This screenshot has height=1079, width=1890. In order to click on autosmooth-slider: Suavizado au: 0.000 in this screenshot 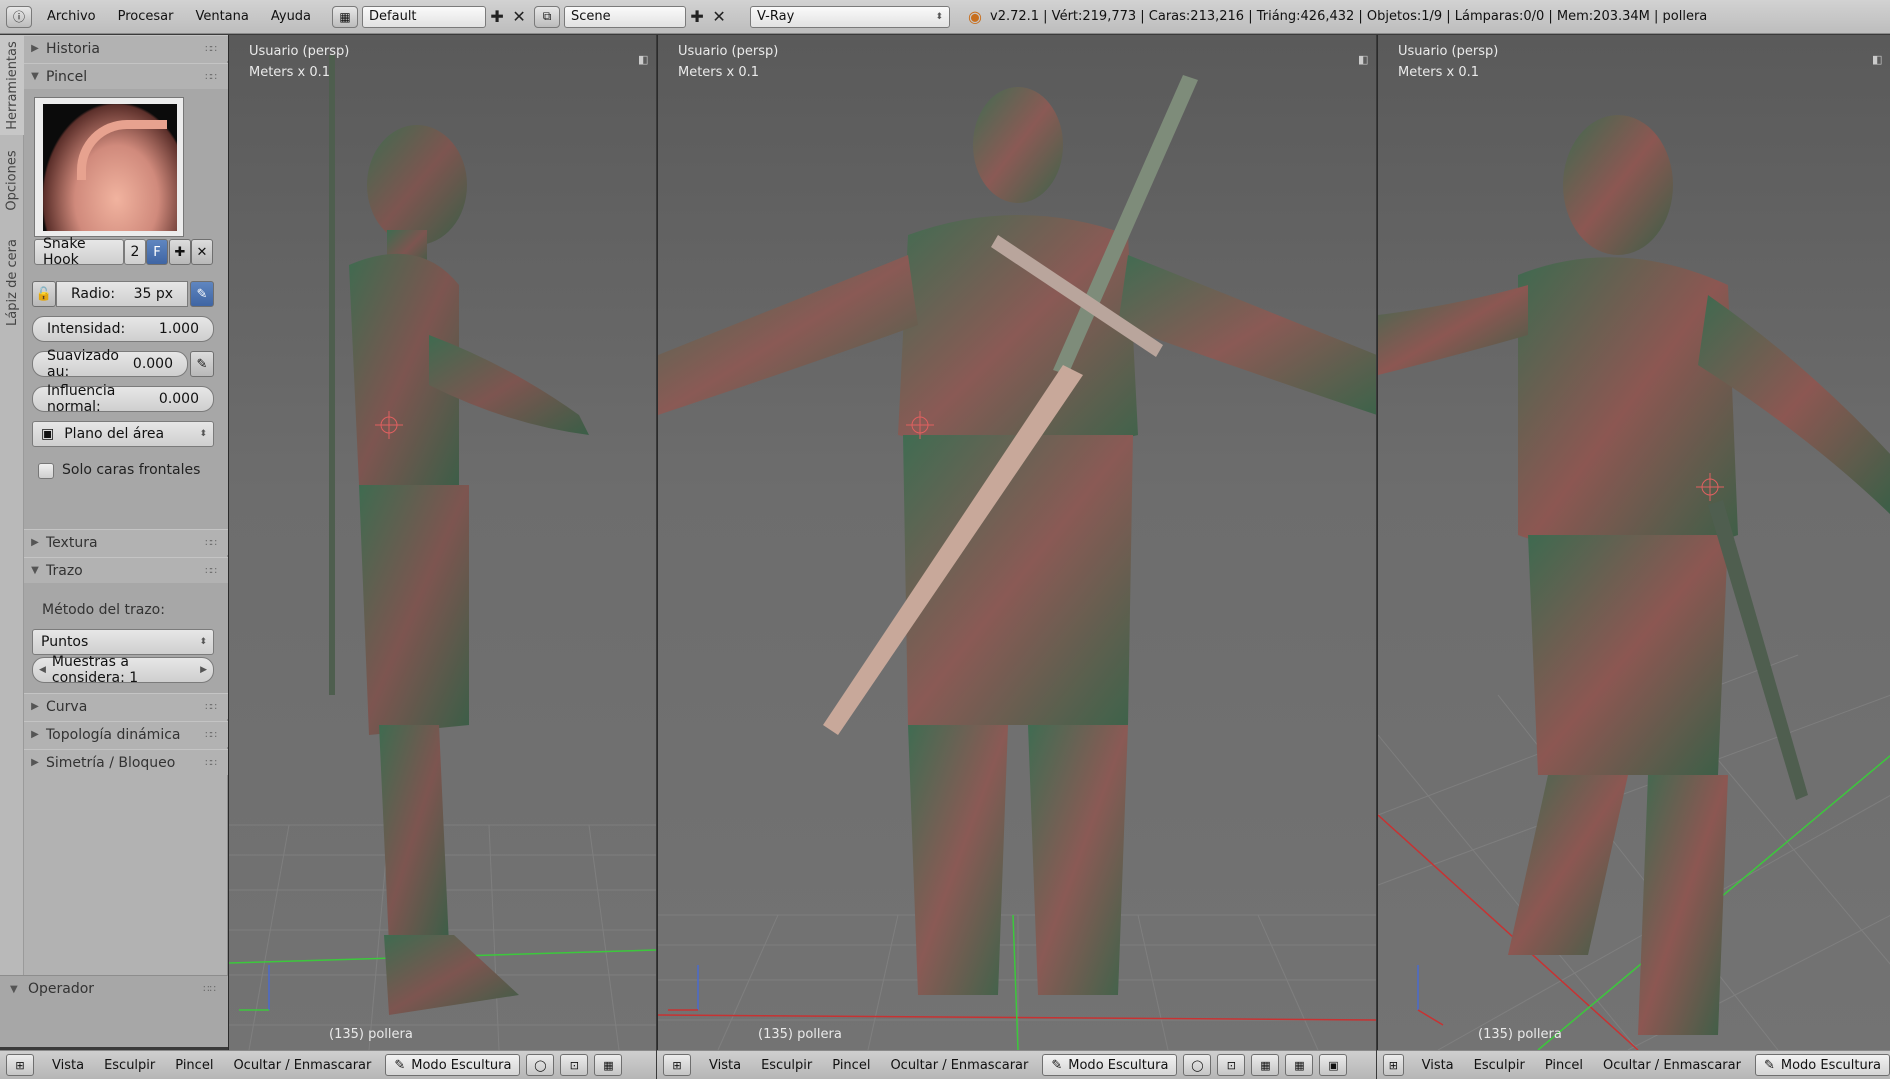, I will do `click(110, 364)`.